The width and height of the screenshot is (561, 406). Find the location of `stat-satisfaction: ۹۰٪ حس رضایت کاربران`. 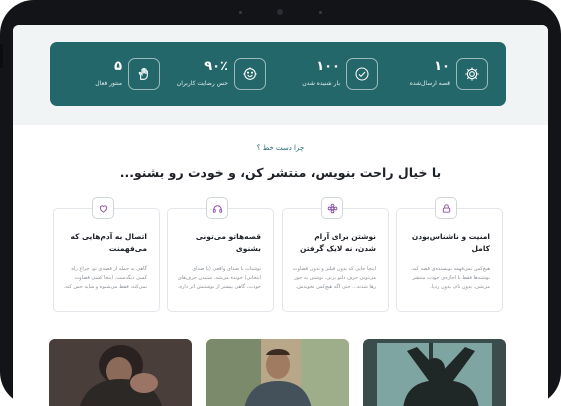

stat-satisfaction: ۹۰٪ حس رضایت کاربران is located at coordinates (206, 75).